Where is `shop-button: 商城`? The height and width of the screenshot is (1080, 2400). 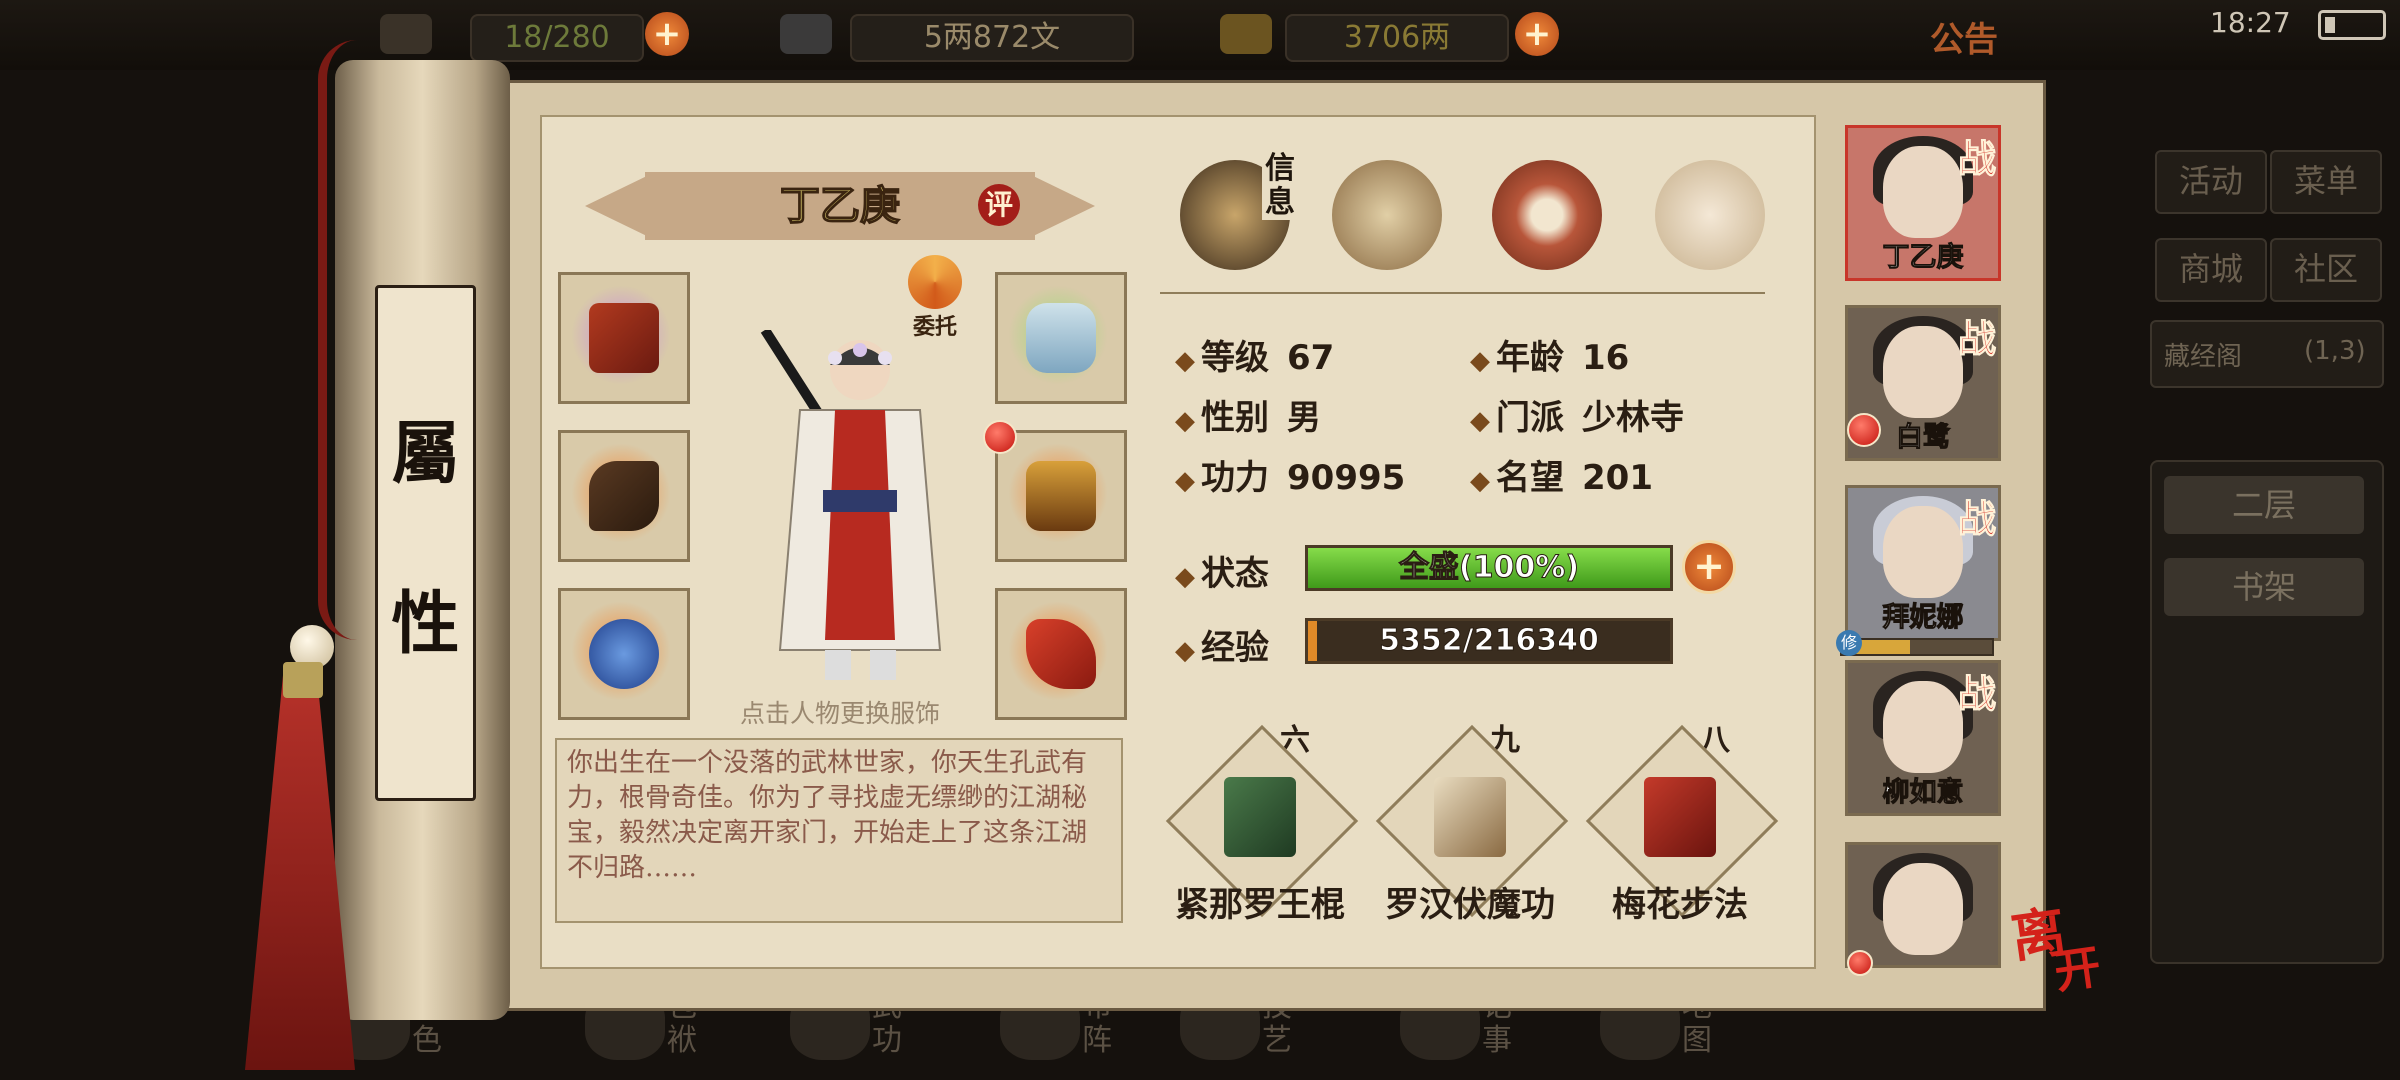
shop-button: 商城 is located at coordinates (2211, 270).